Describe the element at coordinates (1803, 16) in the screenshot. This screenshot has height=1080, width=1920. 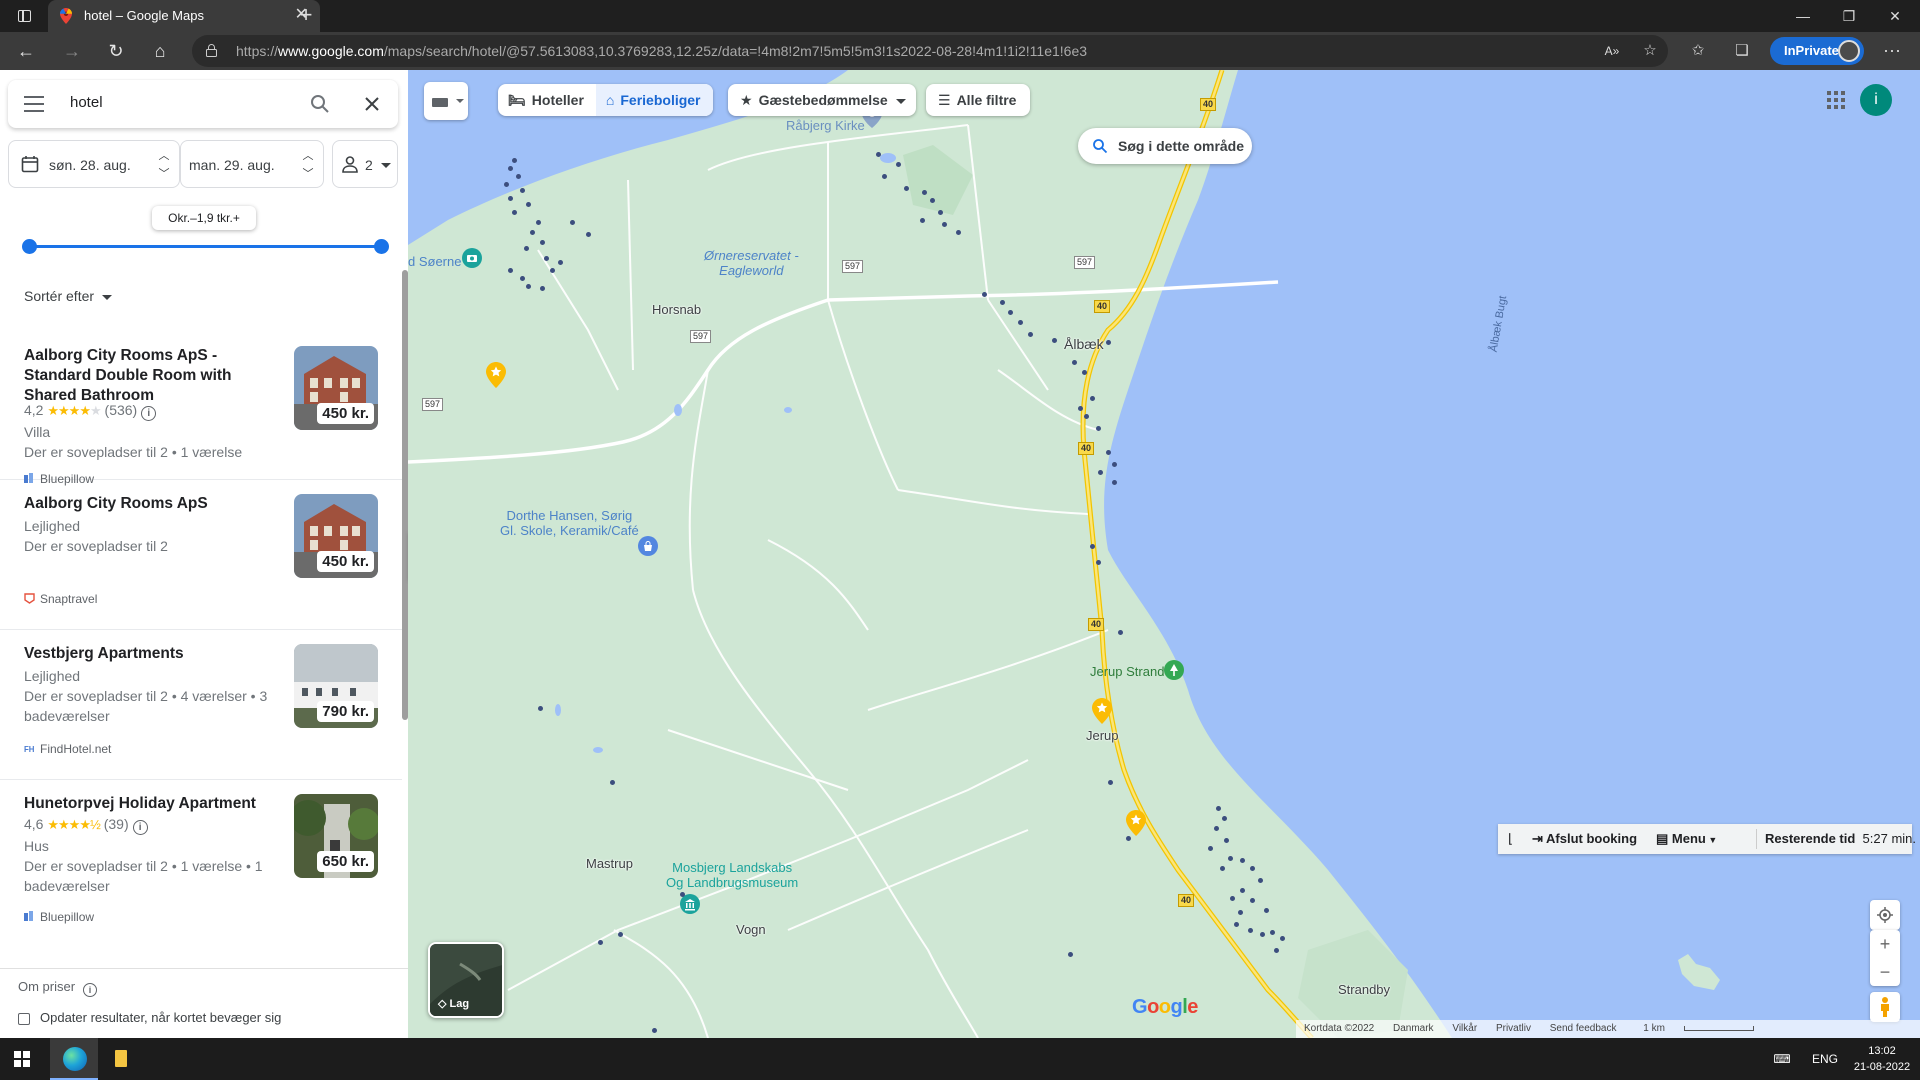
I see `minimize-button: —` at that location.